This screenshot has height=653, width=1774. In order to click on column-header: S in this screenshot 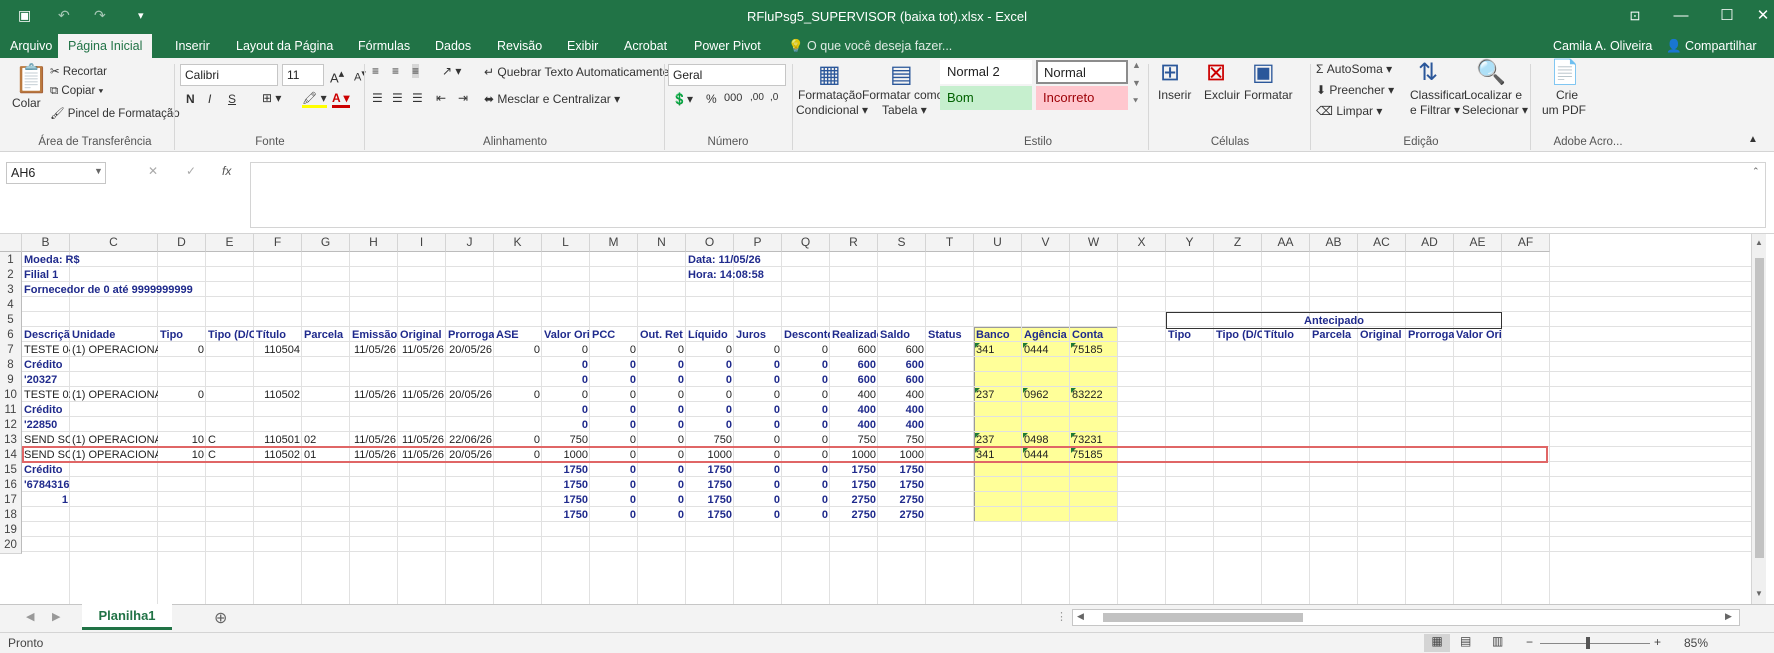, I will do `click(902, 243)`.